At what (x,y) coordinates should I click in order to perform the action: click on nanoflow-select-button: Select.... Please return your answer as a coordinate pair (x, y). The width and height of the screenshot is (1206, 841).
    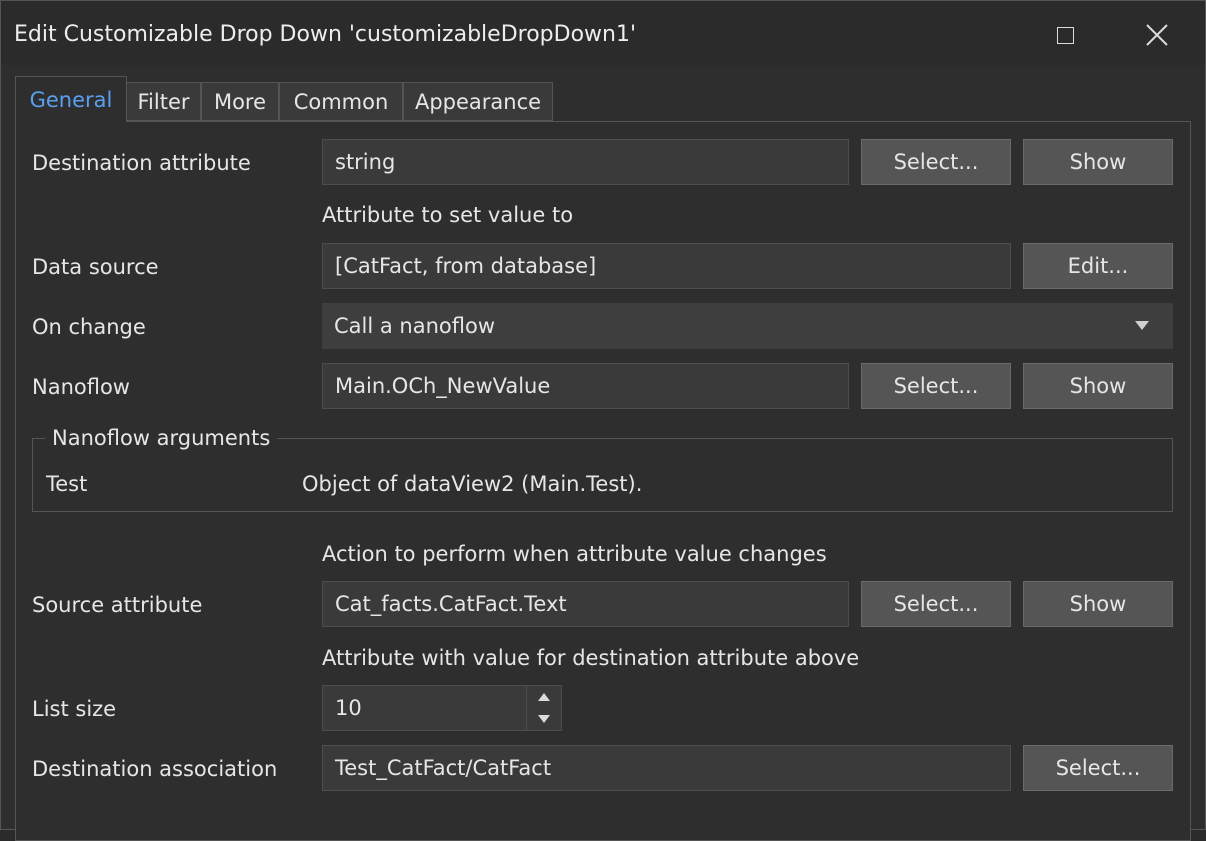
    Looking at the image, I should click on (936, 386).